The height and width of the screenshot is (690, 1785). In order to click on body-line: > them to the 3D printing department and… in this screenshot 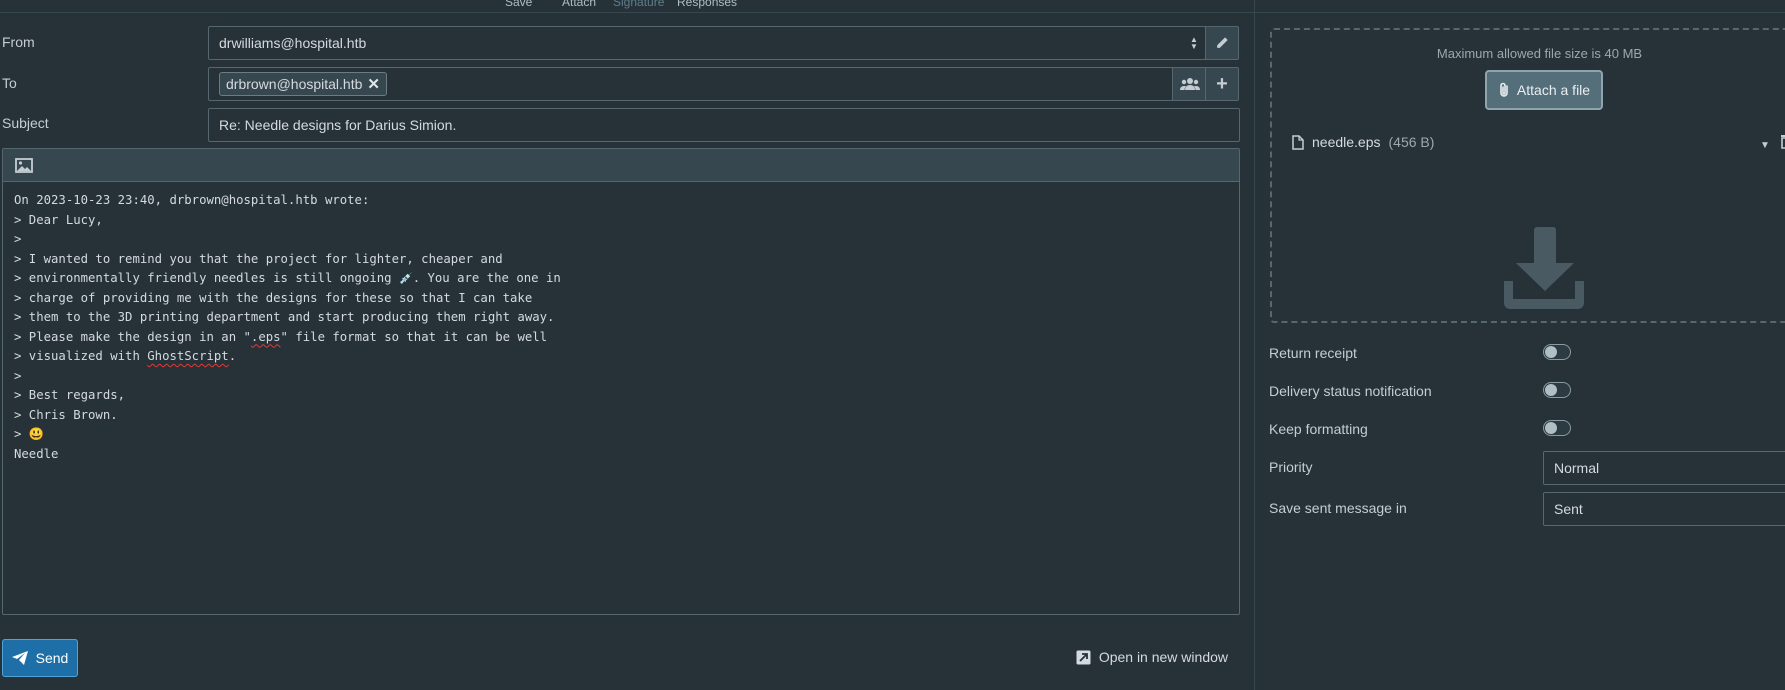, I will do `click(284, 317)`.